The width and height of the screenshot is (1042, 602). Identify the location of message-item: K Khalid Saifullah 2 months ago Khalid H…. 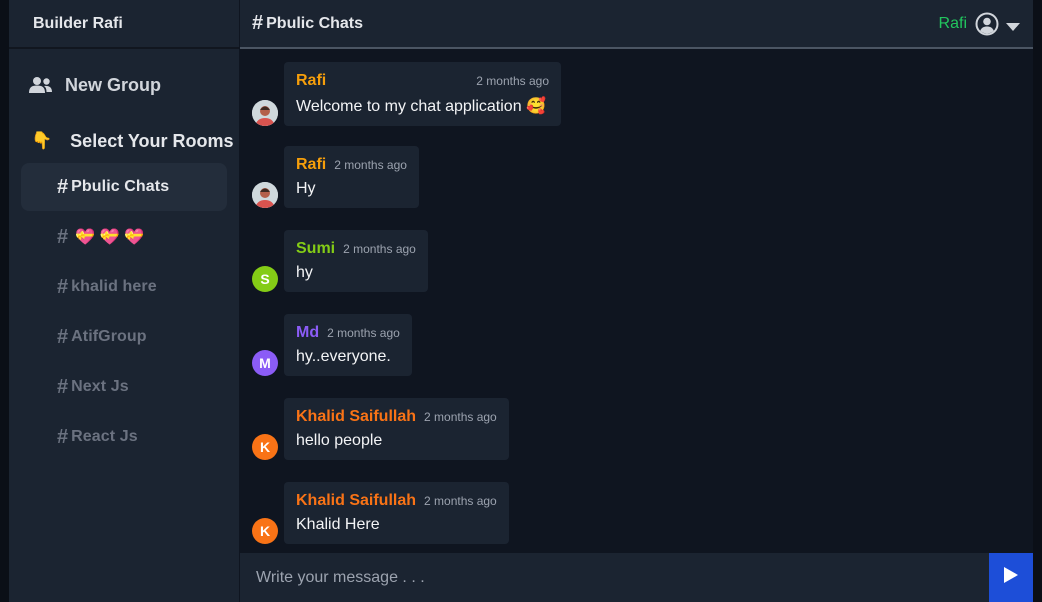
(380, 513).